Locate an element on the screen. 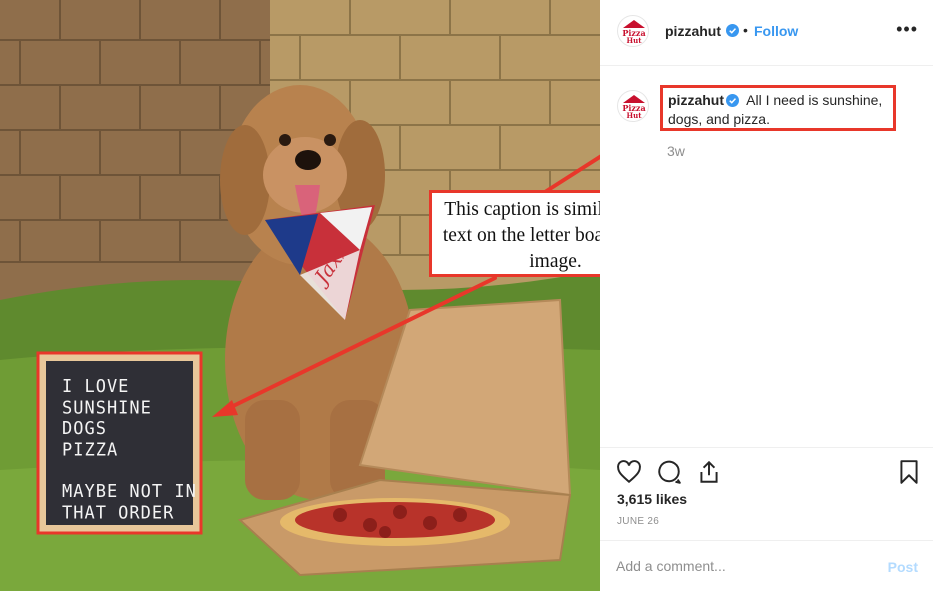 This screenshot has height=591, width=933. action-bar is located at coordinates (766, 472).